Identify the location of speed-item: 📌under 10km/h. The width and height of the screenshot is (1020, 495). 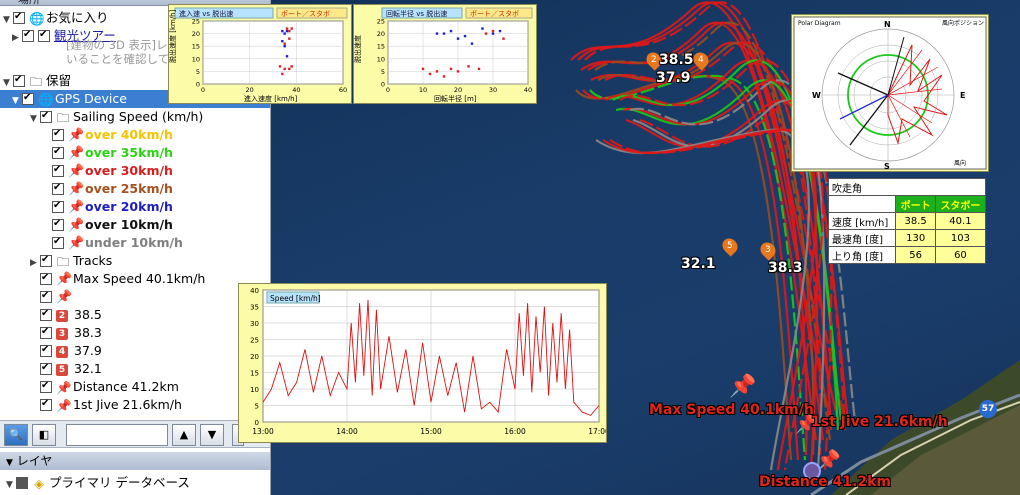
(117, 242).